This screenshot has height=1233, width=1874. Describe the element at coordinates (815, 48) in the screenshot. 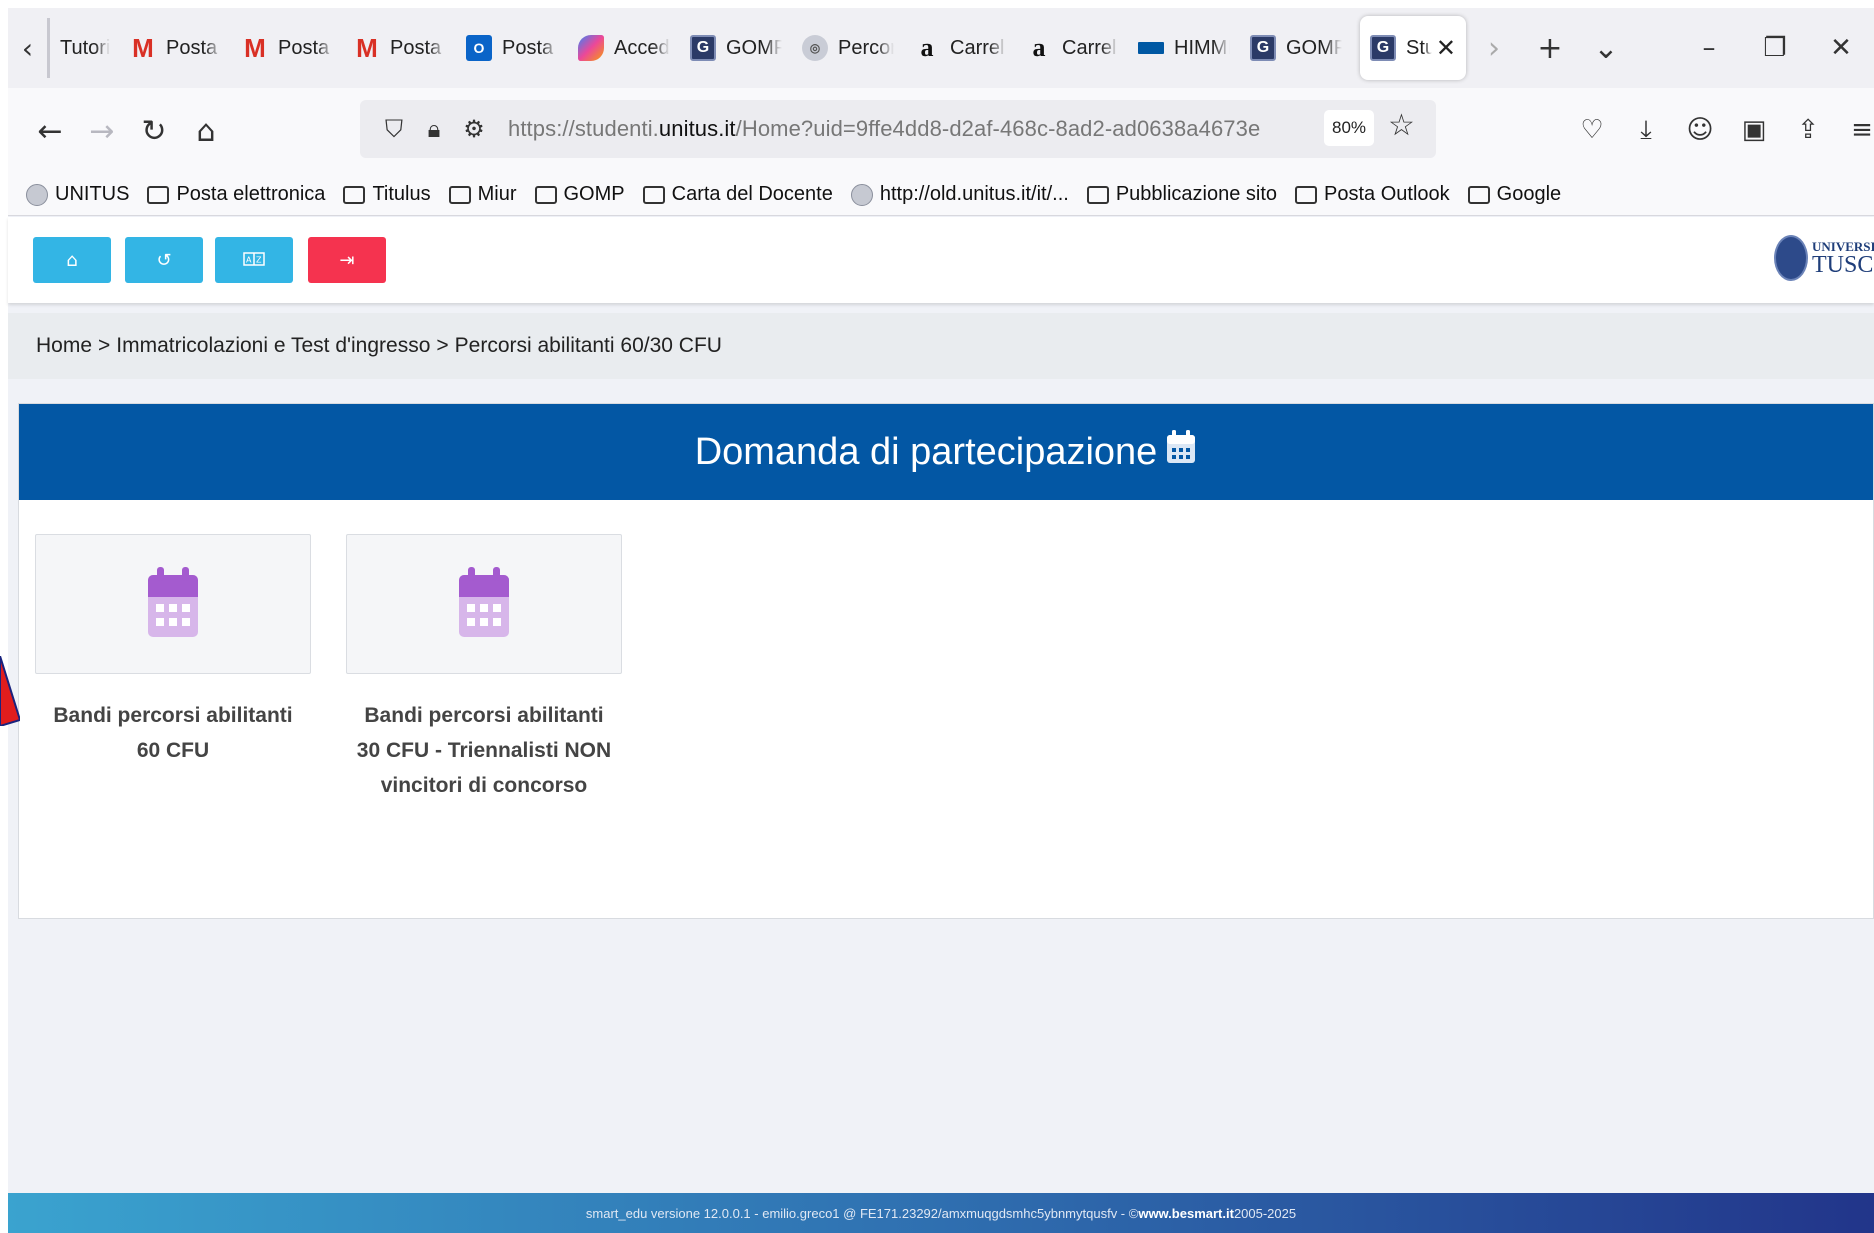

I see `unitus-seal-icon: ◎` at that location.